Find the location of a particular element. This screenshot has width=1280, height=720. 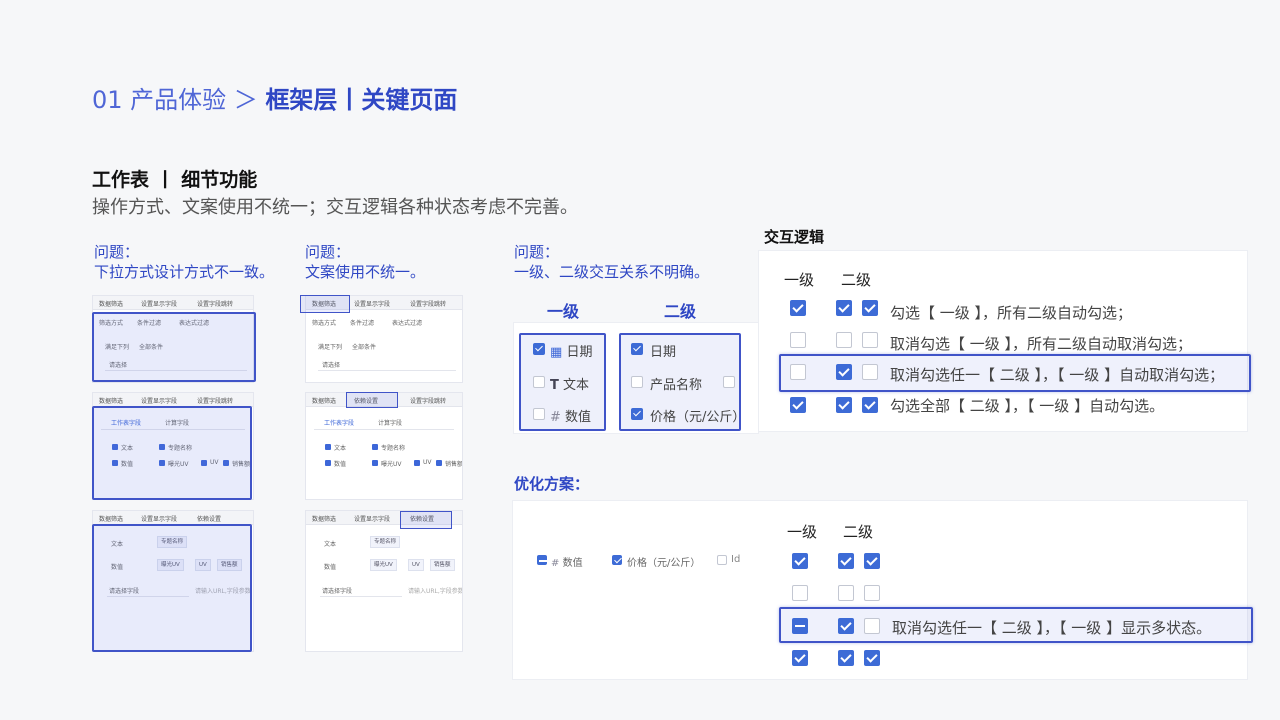

select-field: 请选择字段 is located at coordinates (337, 590).